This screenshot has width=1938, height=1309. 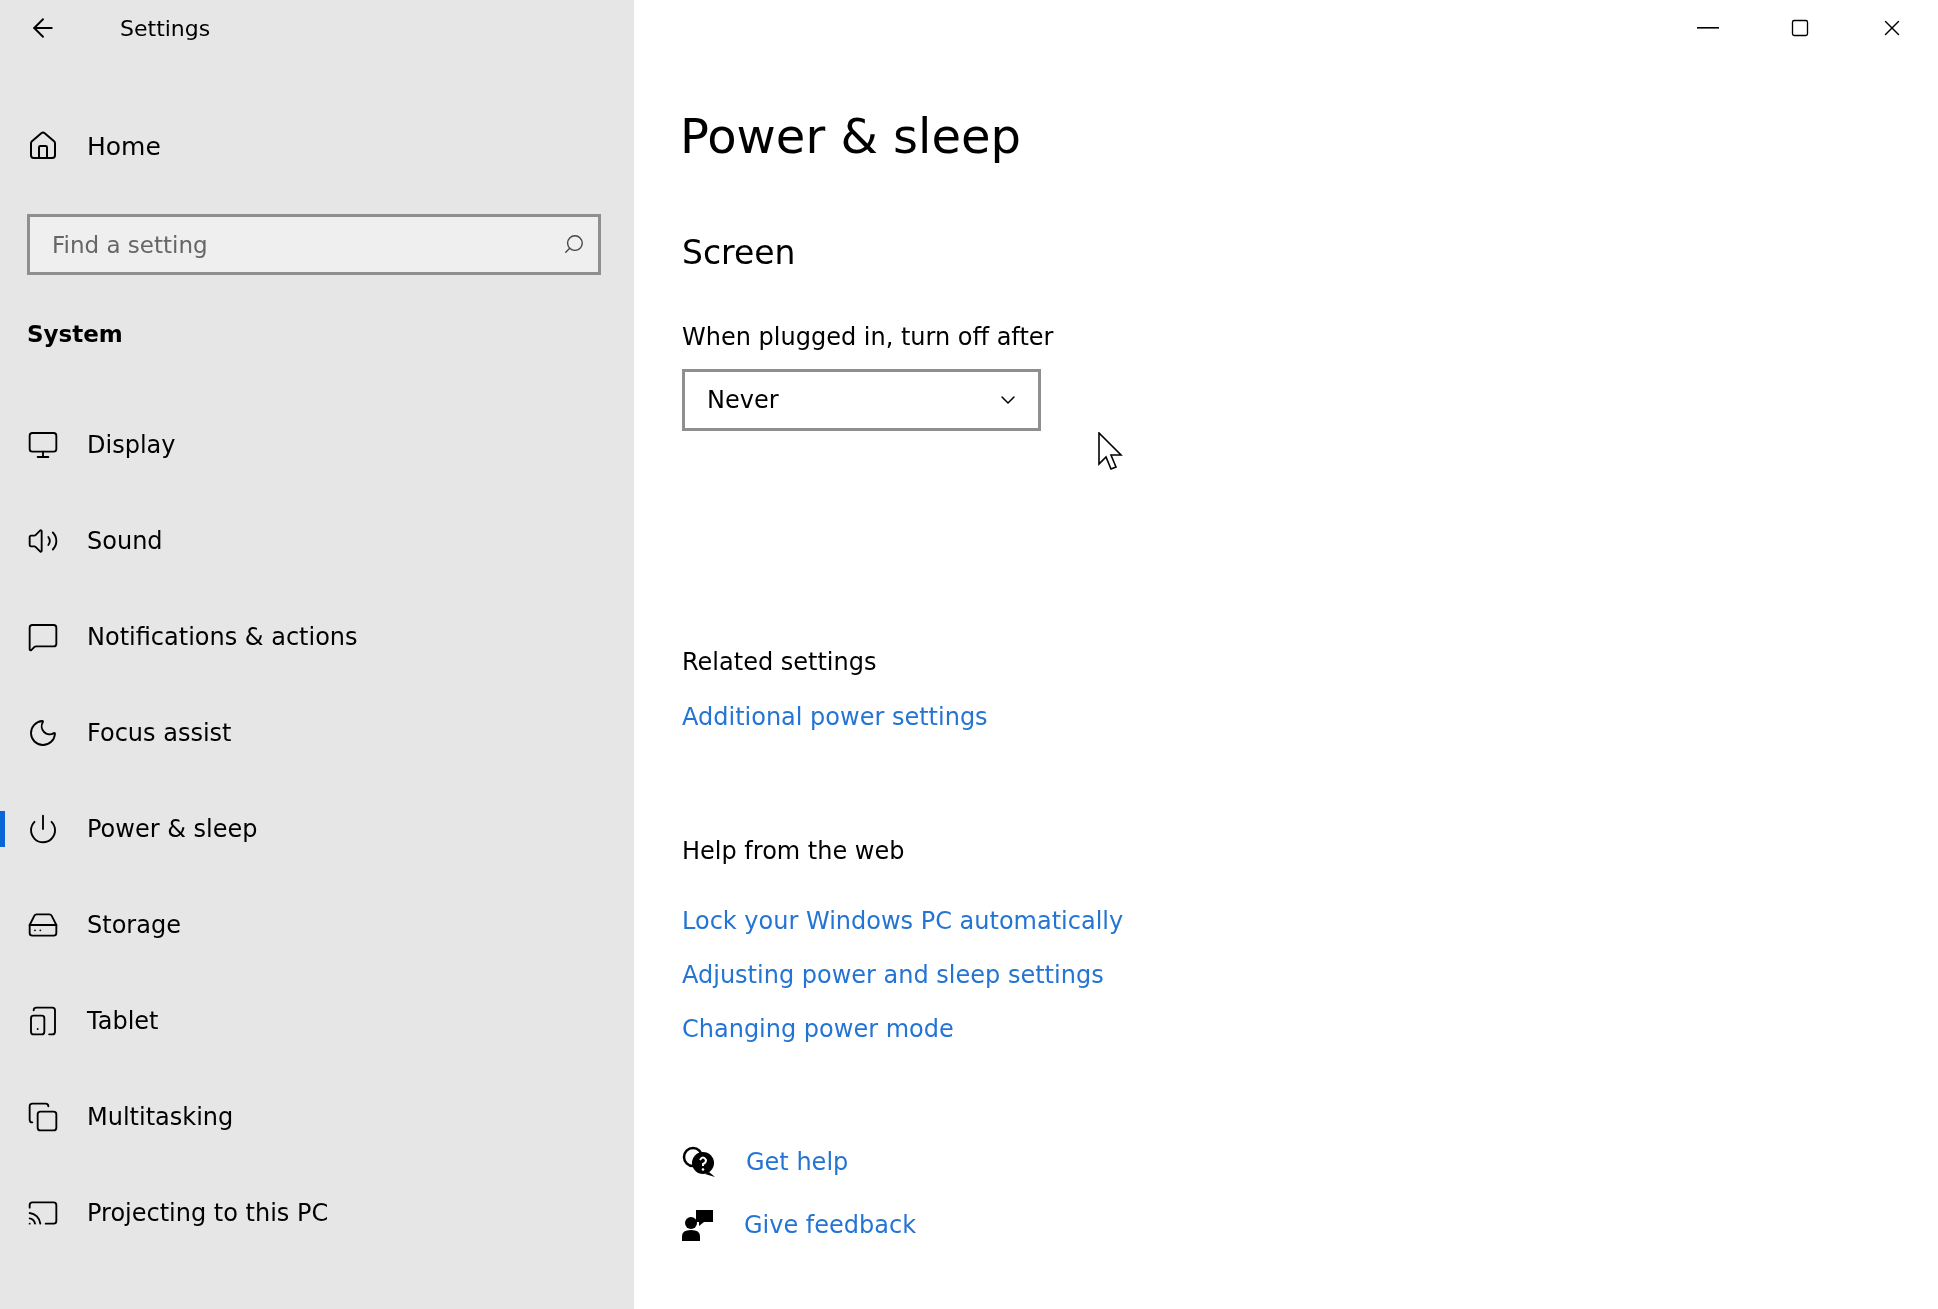 What do you see at coordinates (317, 146) in the screenshot?
I see `home-nav-item: Home` at bounding box center [317, 146].